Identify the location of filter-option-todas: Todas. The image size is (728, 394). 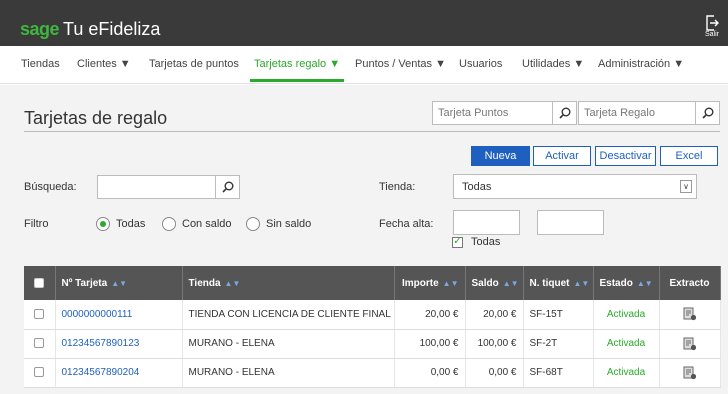
(120, 224).